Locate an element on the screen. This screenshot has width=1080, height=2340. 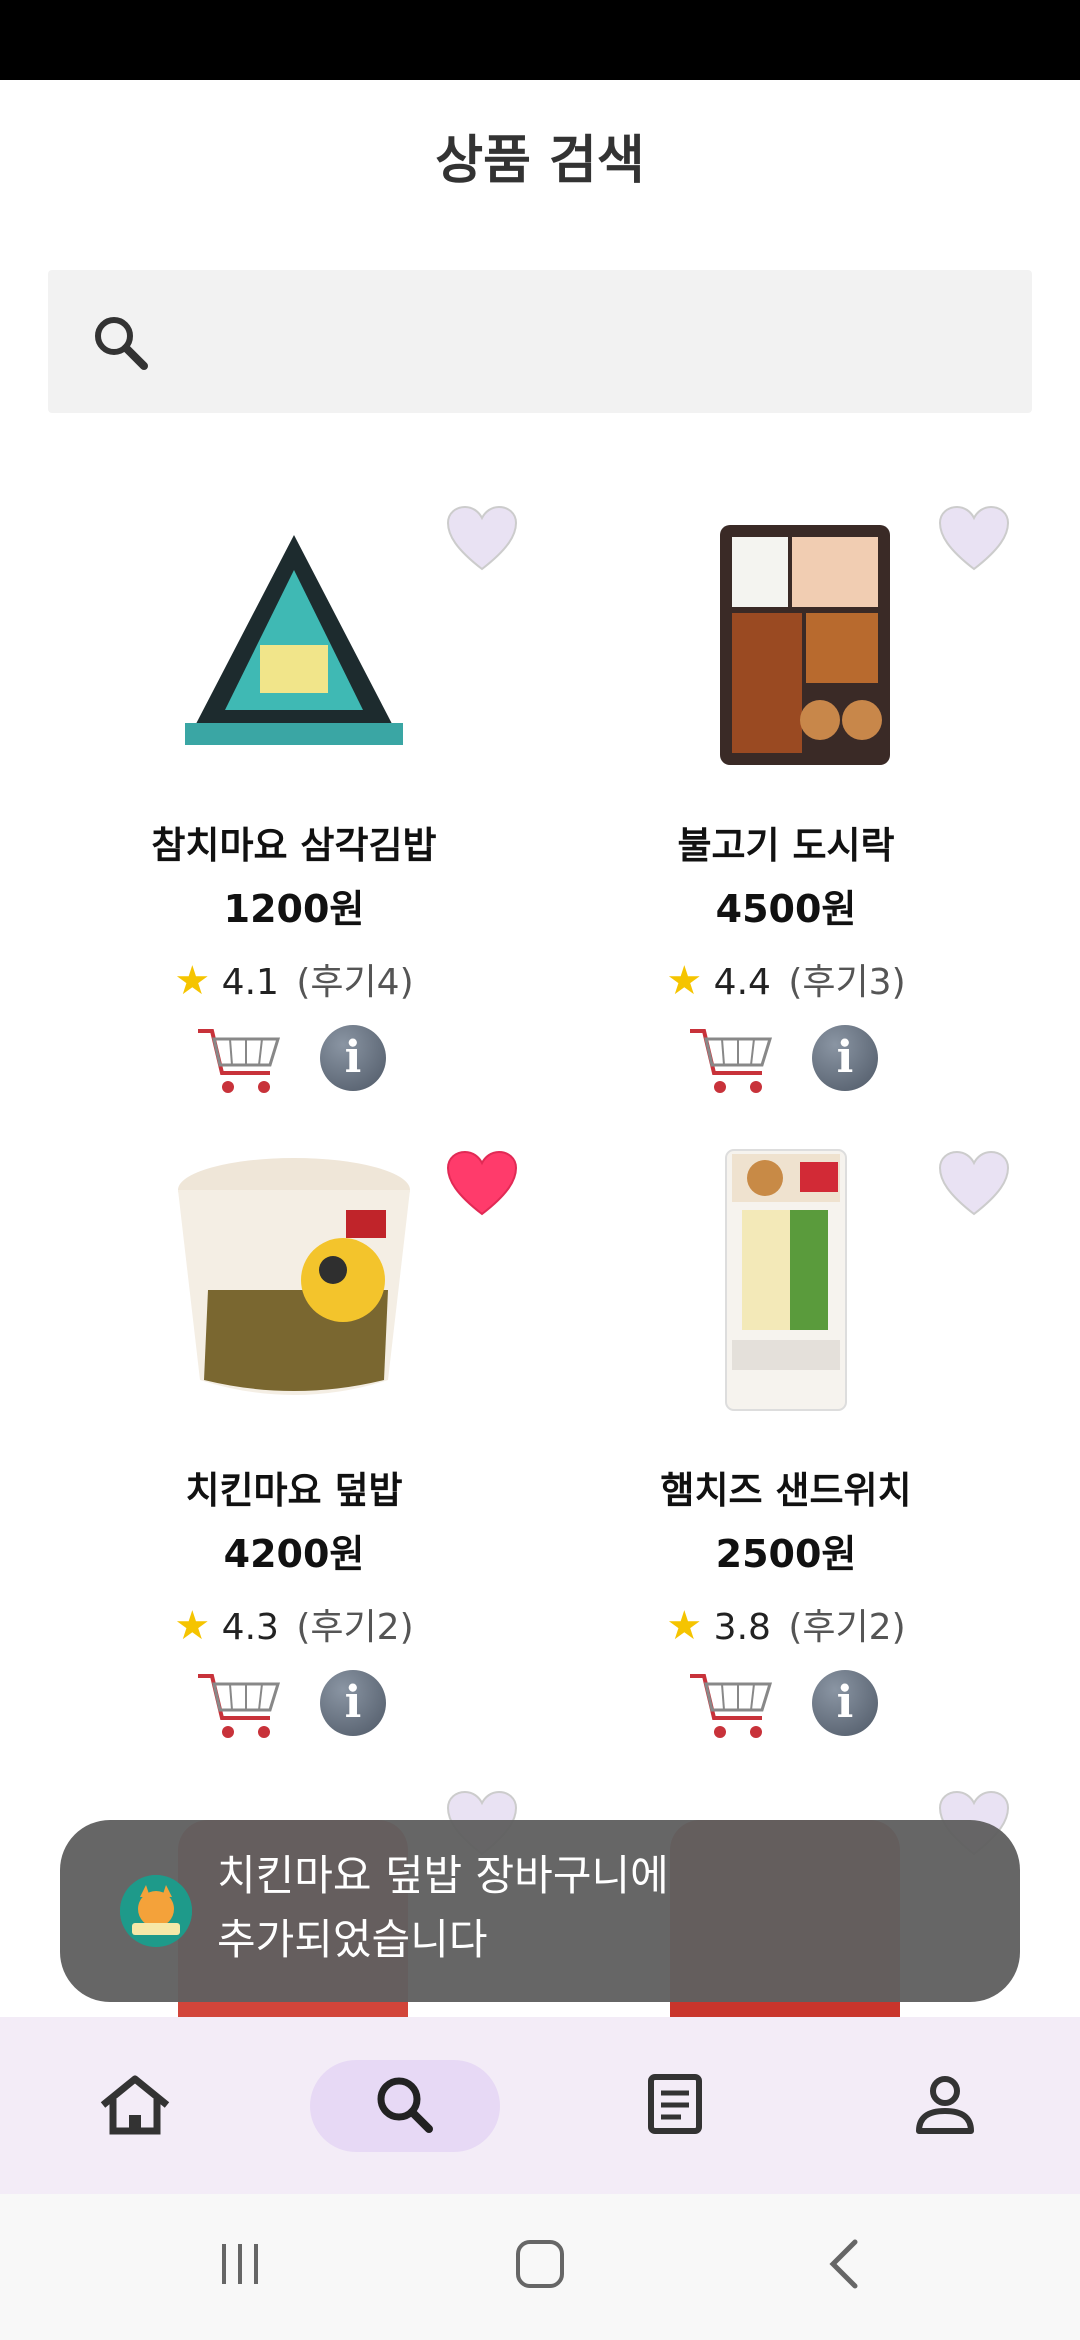
review-count: (후기4) is located at coordinates (355, 982).